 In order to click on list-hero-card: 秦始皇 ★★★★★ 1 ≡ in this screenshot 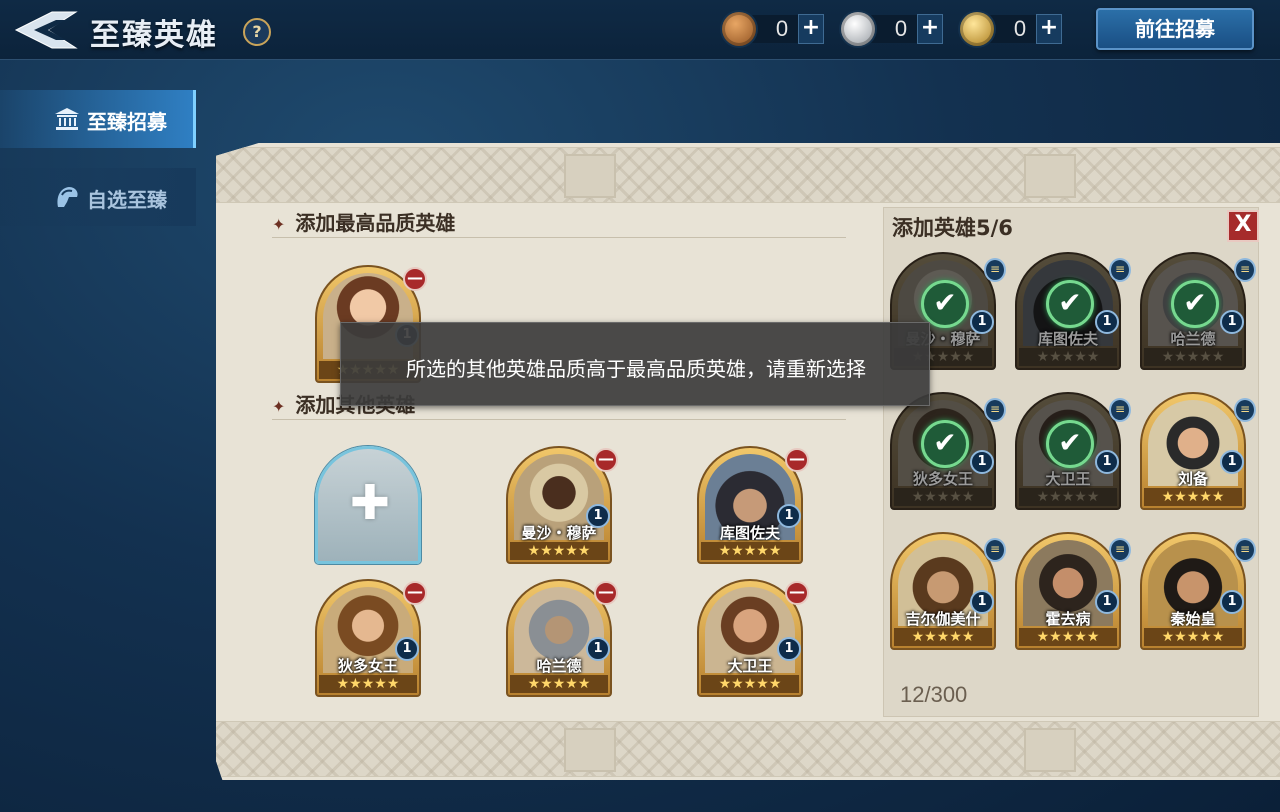, I will do `click(1198, 591)`.